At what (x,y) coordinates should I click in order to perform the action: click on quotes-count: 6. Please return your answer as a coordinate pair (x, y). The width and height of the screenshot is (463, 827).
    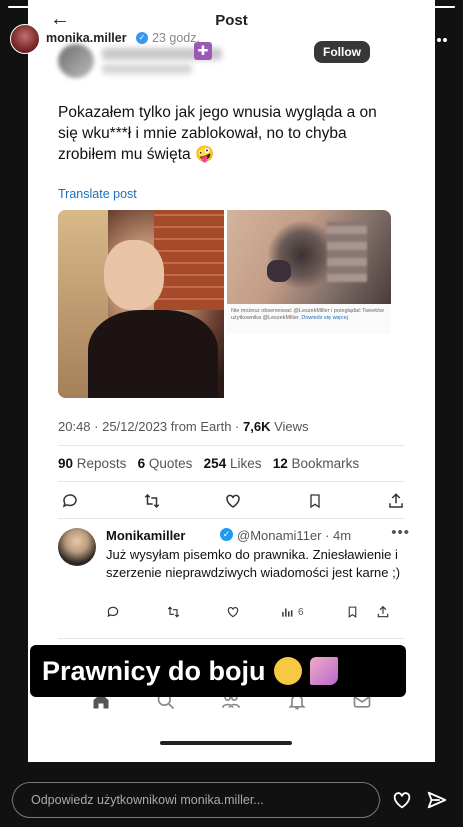
    Looking at the image, I should click on (141, 463).